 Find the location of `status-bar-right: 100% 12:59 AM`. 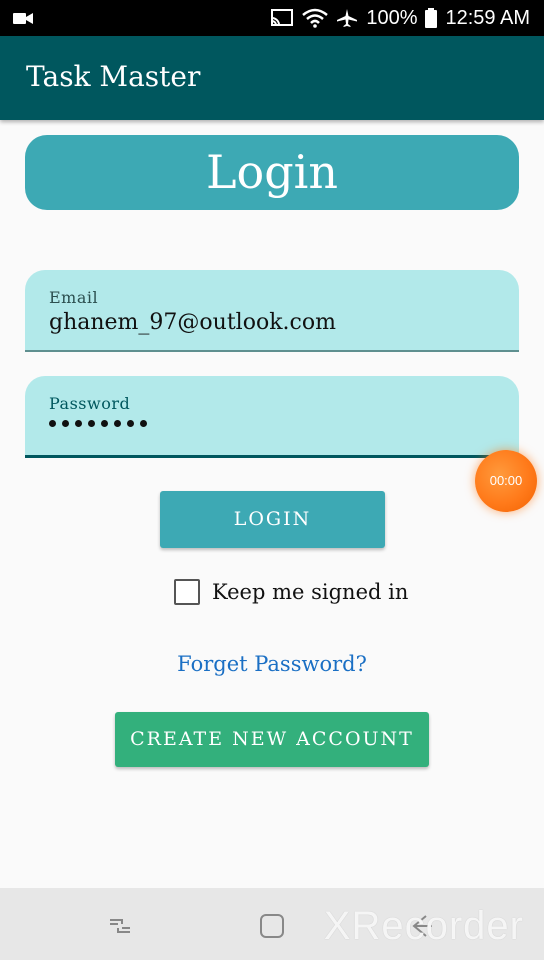

status-bar-right: 100% 12:59 AM is located at coordinates (400, 18).